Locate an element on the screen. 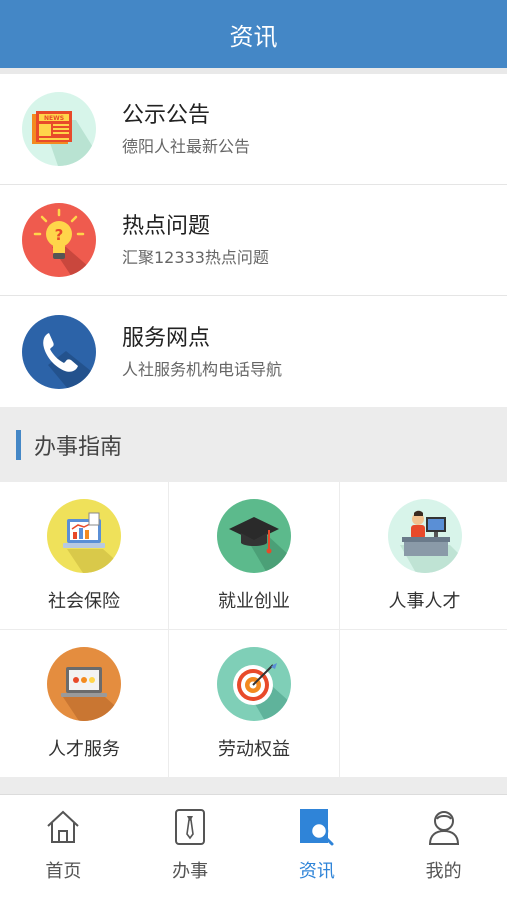 The height and width of the screenshot is (900, 507). news-subtitle: 德阳人社最新公告 is located at coordinates (186, 146).